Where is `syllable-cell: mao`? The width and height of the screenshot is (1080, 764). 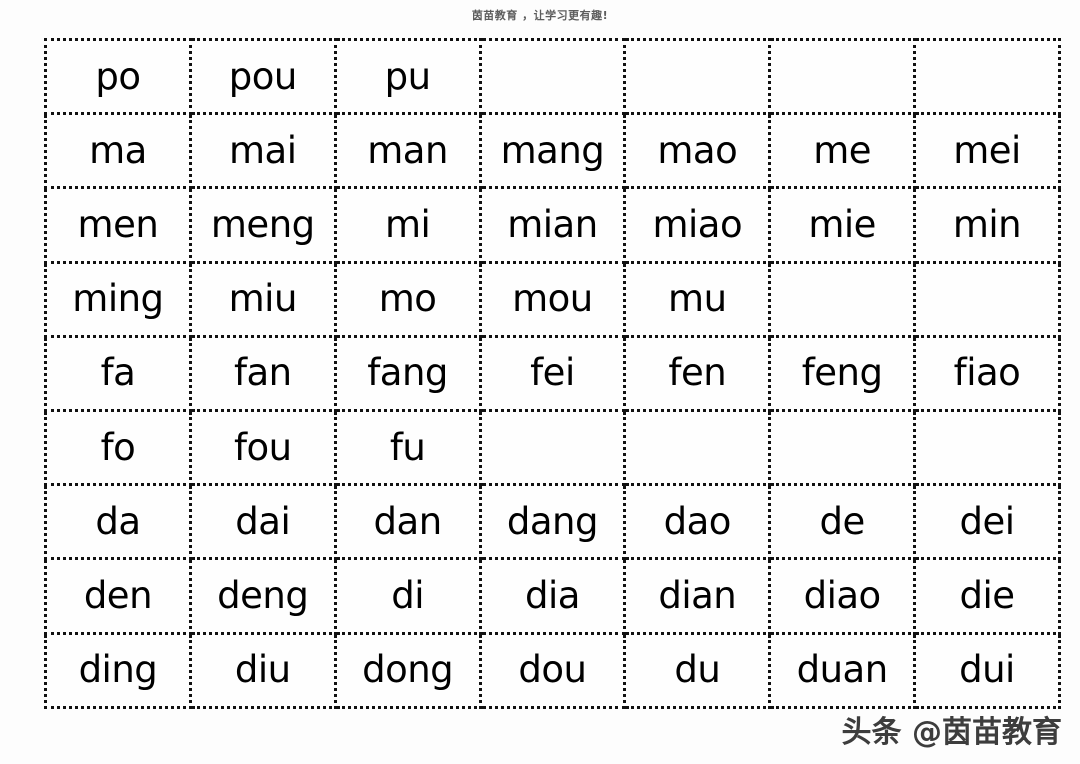 syllable-cell: mao is located at coordinates (697, 151).